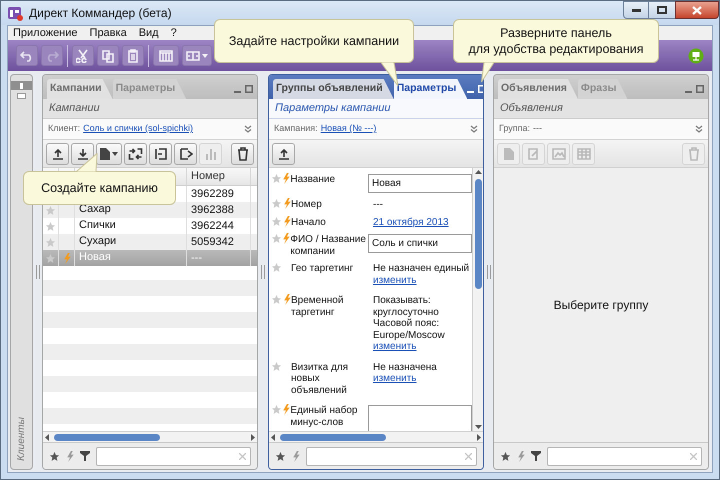  Describe the element at coordinates (320, 378) in the screenshot. I see `field-label: Визитка для новых объявлений` at that location.